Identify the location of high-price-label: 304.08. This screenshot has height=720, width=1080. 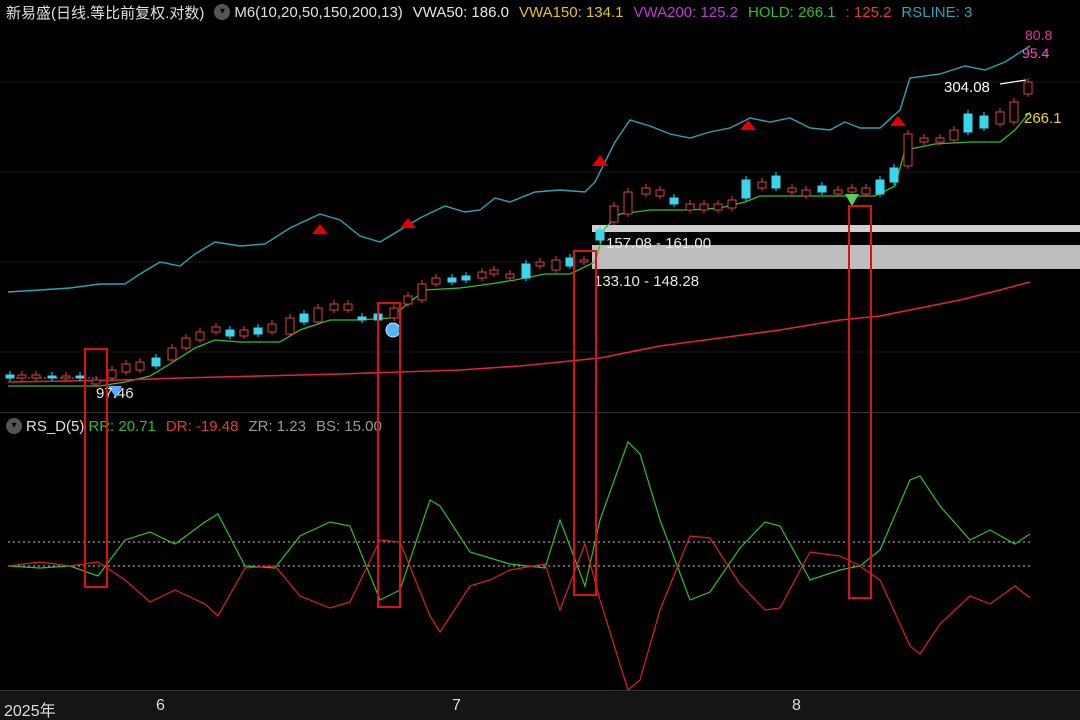
(967, 87).